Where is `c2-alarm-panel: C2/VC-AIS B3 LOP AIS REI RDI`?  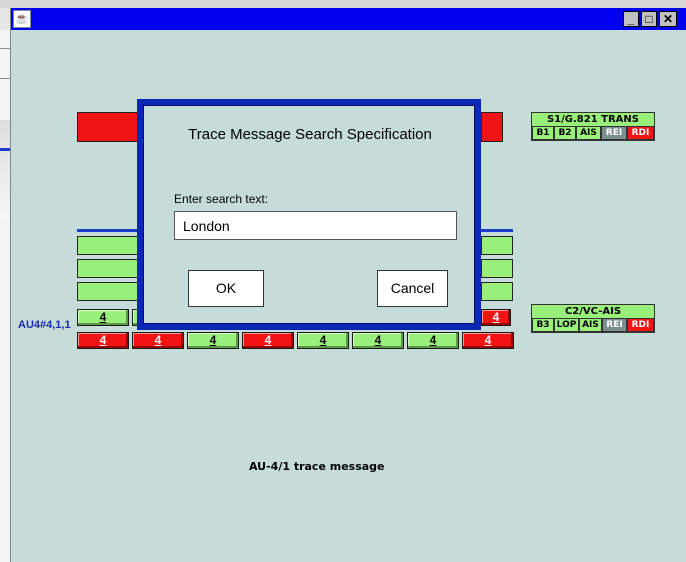
c2-alarm-panel: C2/VC-AIS B3 LOP AIS REI RDI is located at coordinates (593, 318).